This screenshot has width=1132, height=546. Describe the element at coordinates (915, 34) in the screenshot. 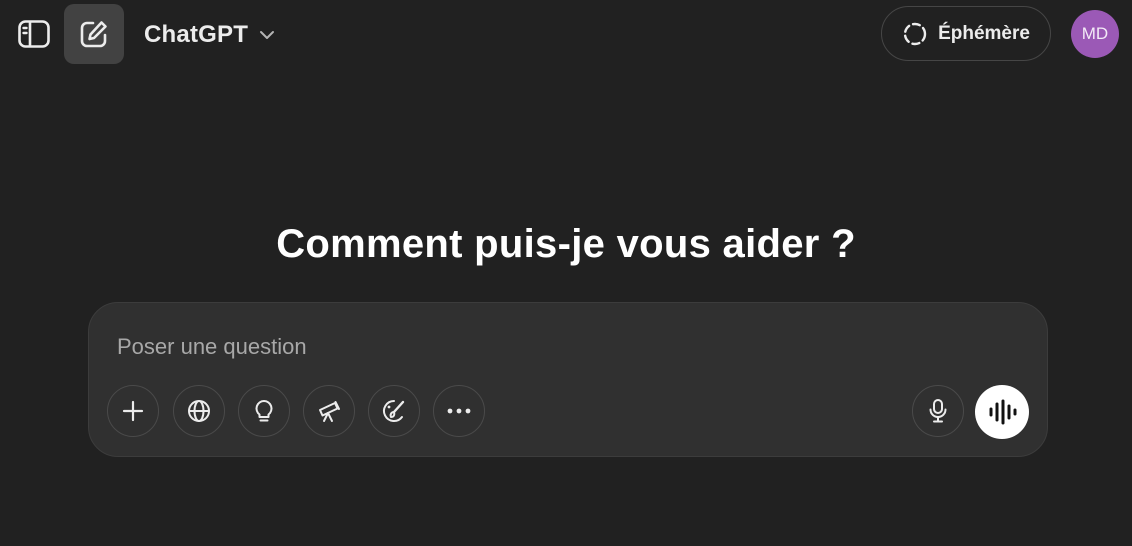

I see `dashed-circle-icon` at that location.